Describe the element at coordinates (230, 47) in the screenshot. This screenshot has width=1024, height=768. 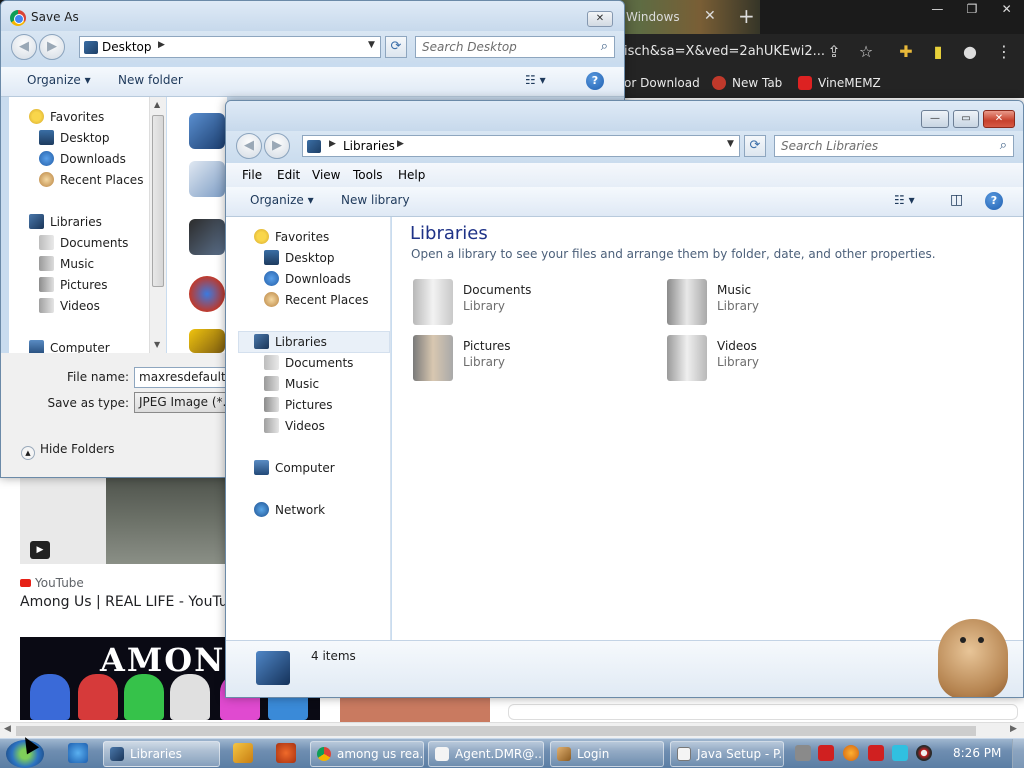
I see `address-bar: Desktop ▶ ▼` at that location.